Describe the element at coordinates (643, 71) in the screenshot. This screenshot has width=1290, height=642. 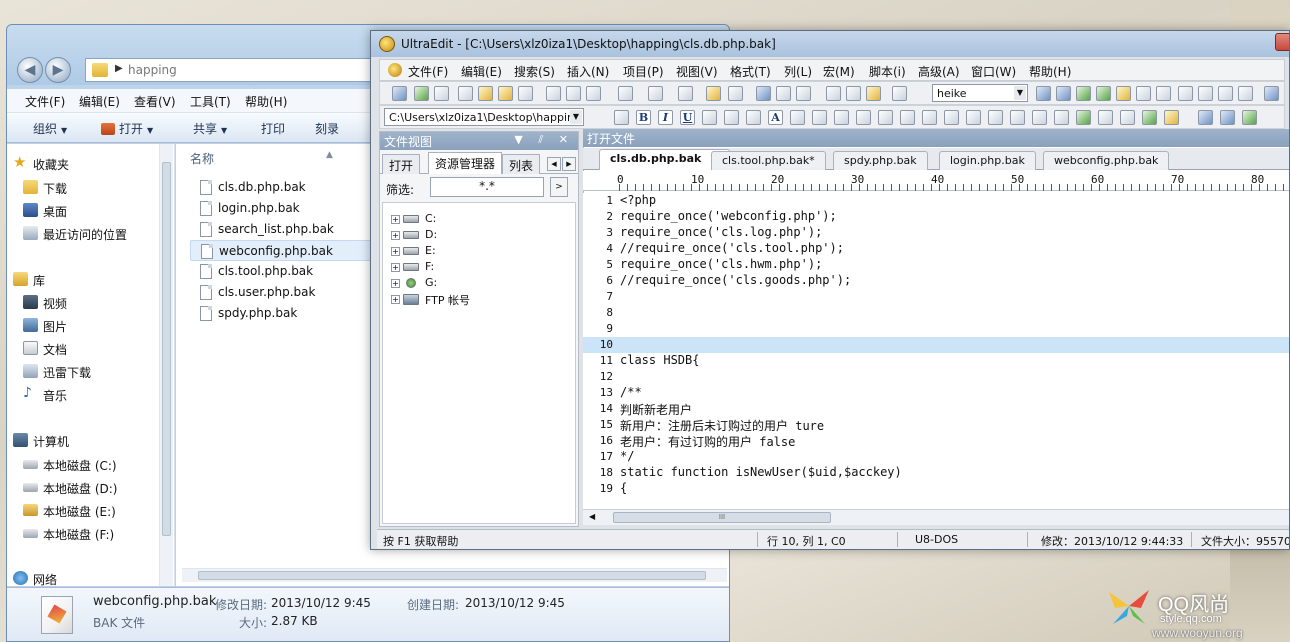
I see `menu-project: 项目(P)` at that location.